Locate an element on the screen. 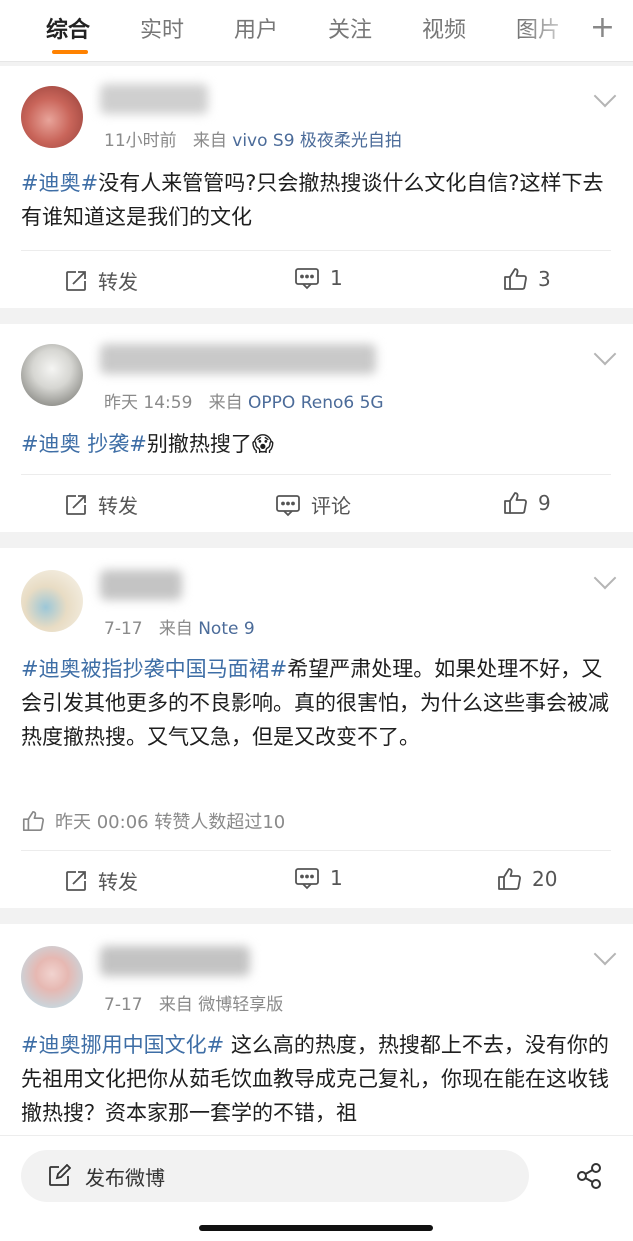 This screenshot has width=633, height=1241. home-indicator is located at coordinates (316, 1228).